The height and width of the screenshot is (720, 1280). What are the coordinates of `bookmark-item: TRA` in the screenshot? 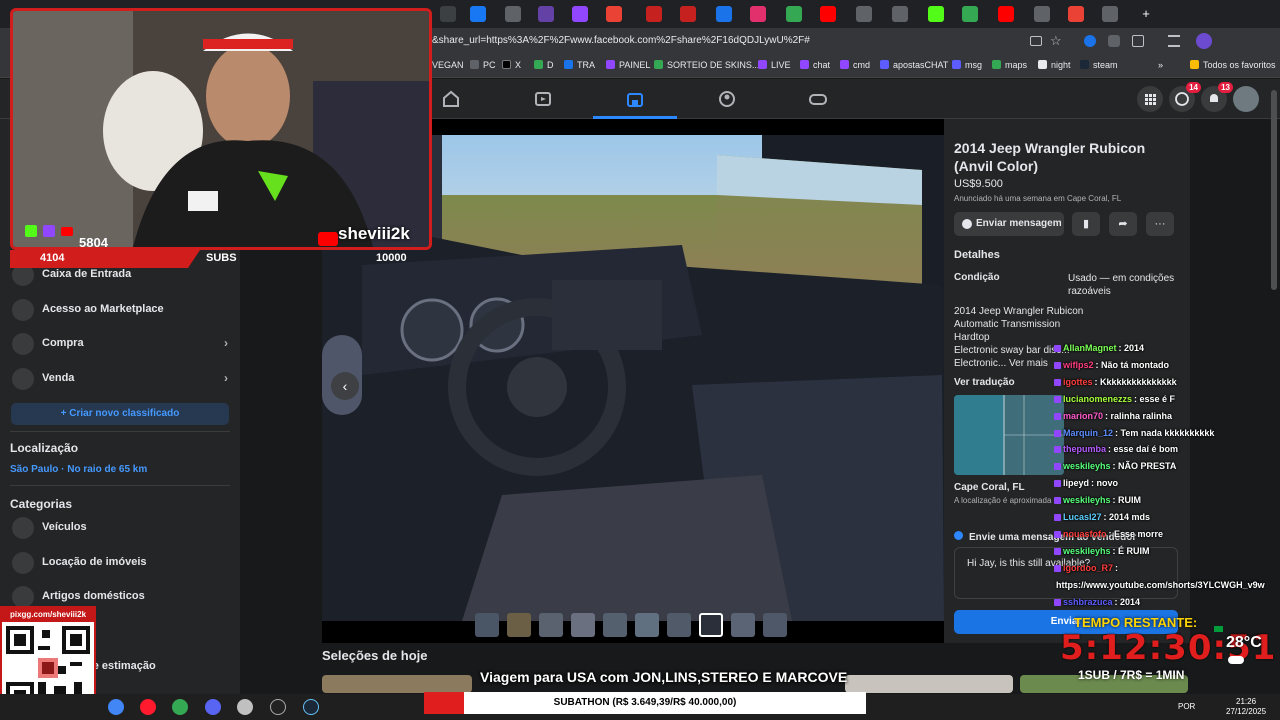 It's located at (579, 65).